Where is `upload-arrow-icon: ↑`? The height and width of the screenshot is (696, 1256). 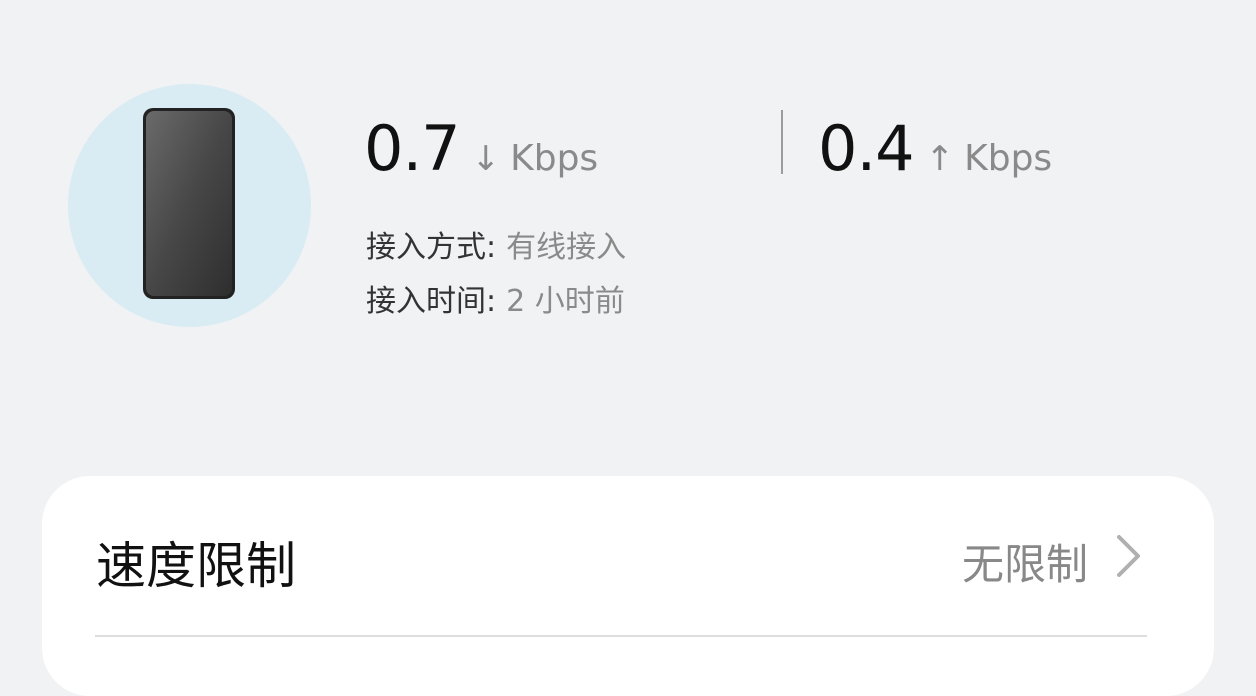
upload-arrow-icon: ↑ is located at coordinates (940, 159).